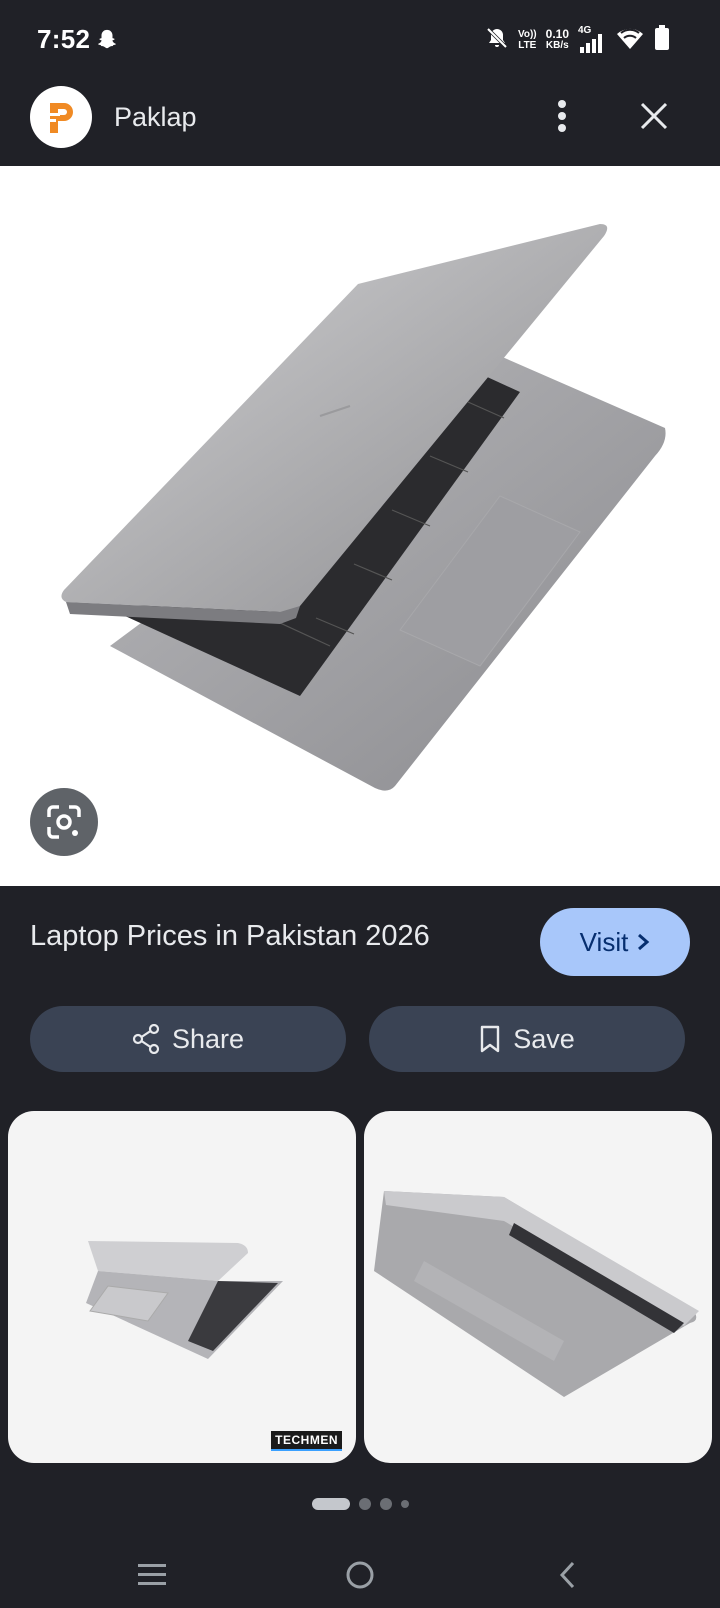  What do you see at coordinates (64, 39) in the screenshot?
I see `status-time: 7:52` at bounding box center [64, 39].